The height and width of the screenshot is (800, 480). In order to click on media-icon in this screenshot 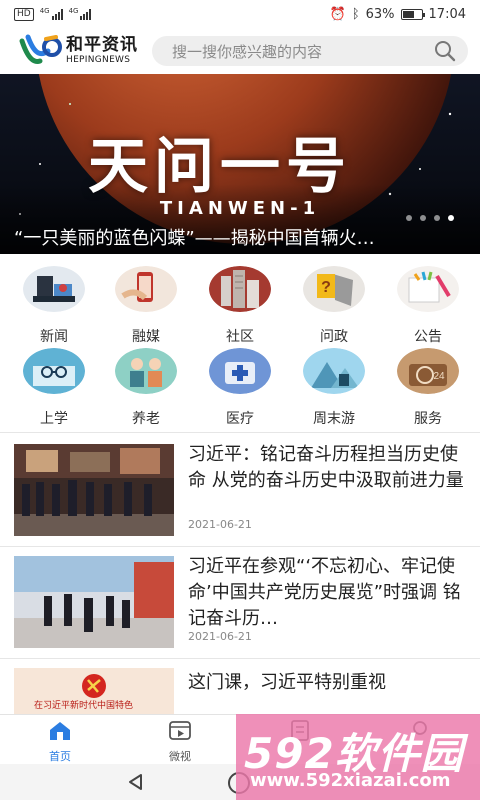, I will do `click(146, 289)`.